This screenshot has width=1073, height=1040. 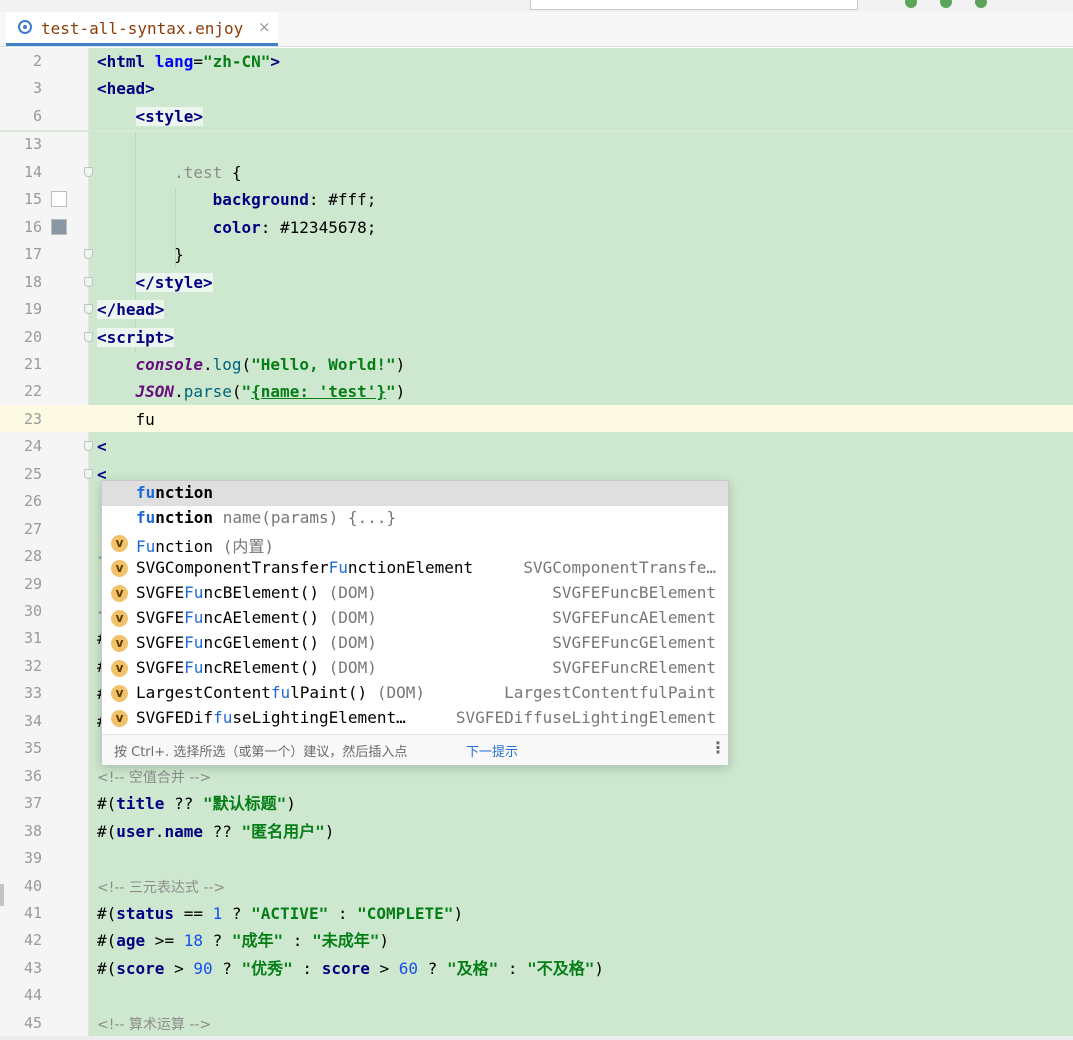 I want to click on code-line: 21 console.log("Hello, World!"), so click(x=536, y=364).